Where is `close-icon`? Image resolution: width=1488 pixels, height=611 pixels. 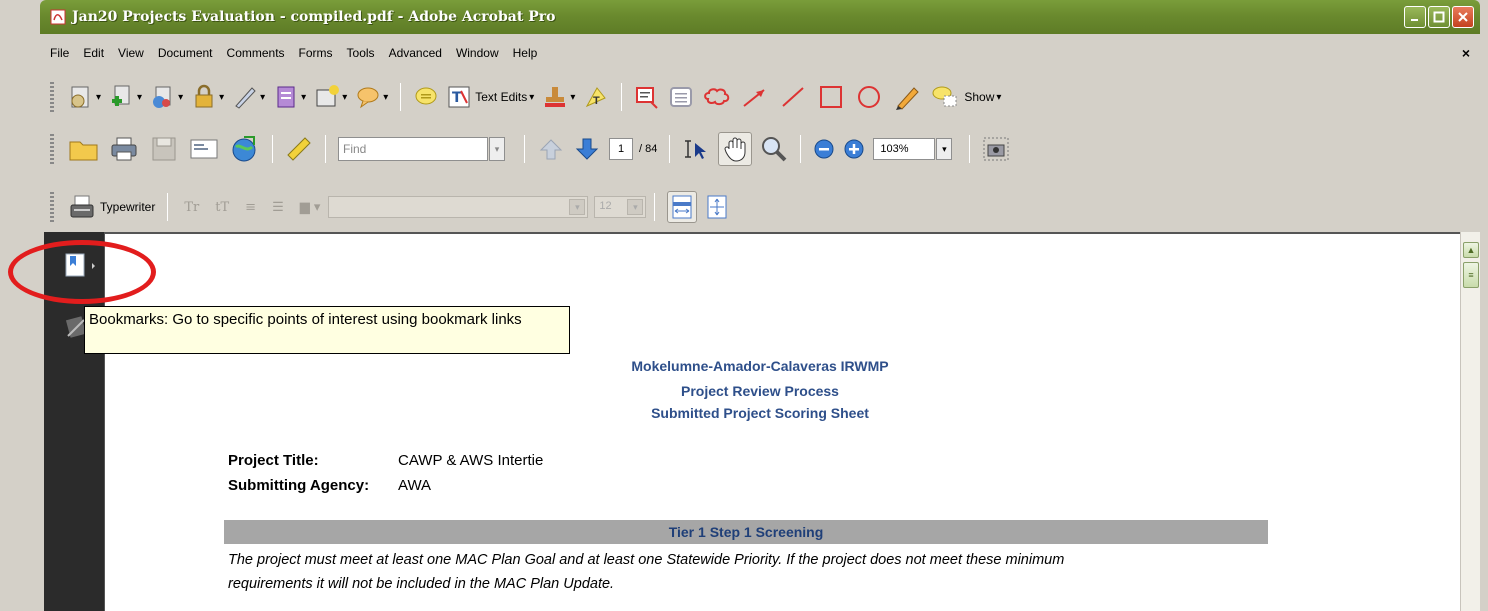
close-icon is located at coordinates (1463, 17).